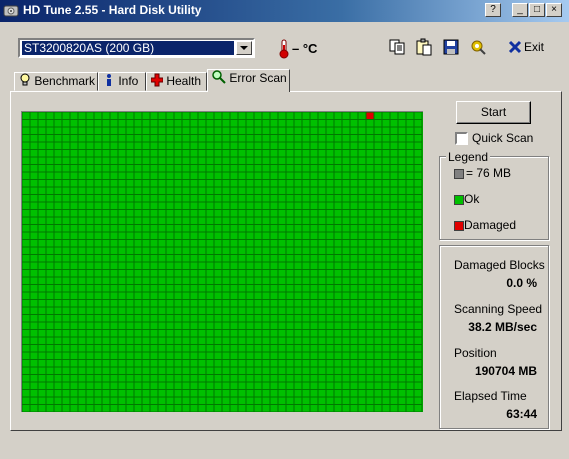 This screenshot has width=569, height=459. What do you see at coordinates (109, 80) in the screenshot?
I see `info-icon` at bounding box center [109, 80].